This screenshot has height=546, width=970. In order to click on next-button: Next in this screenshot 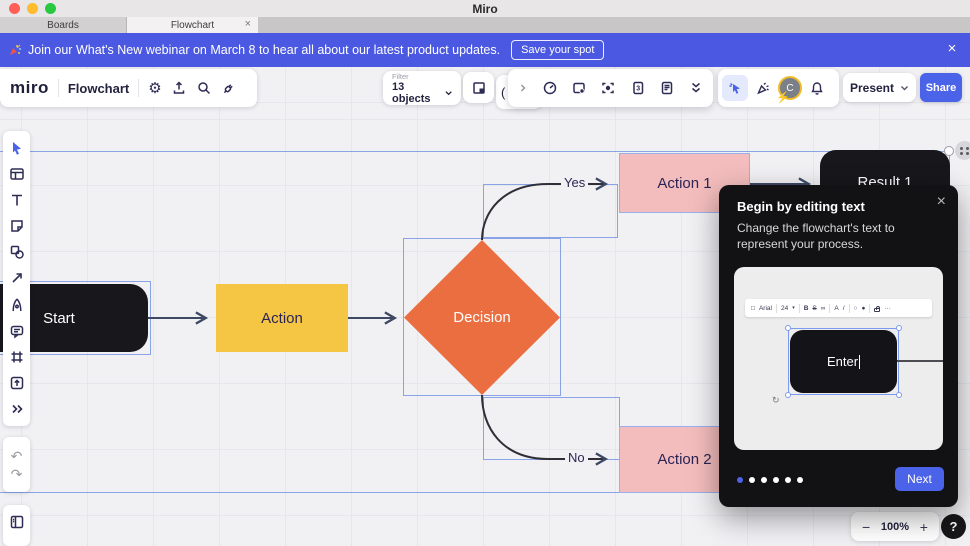, I will do `click(919, 479)`.